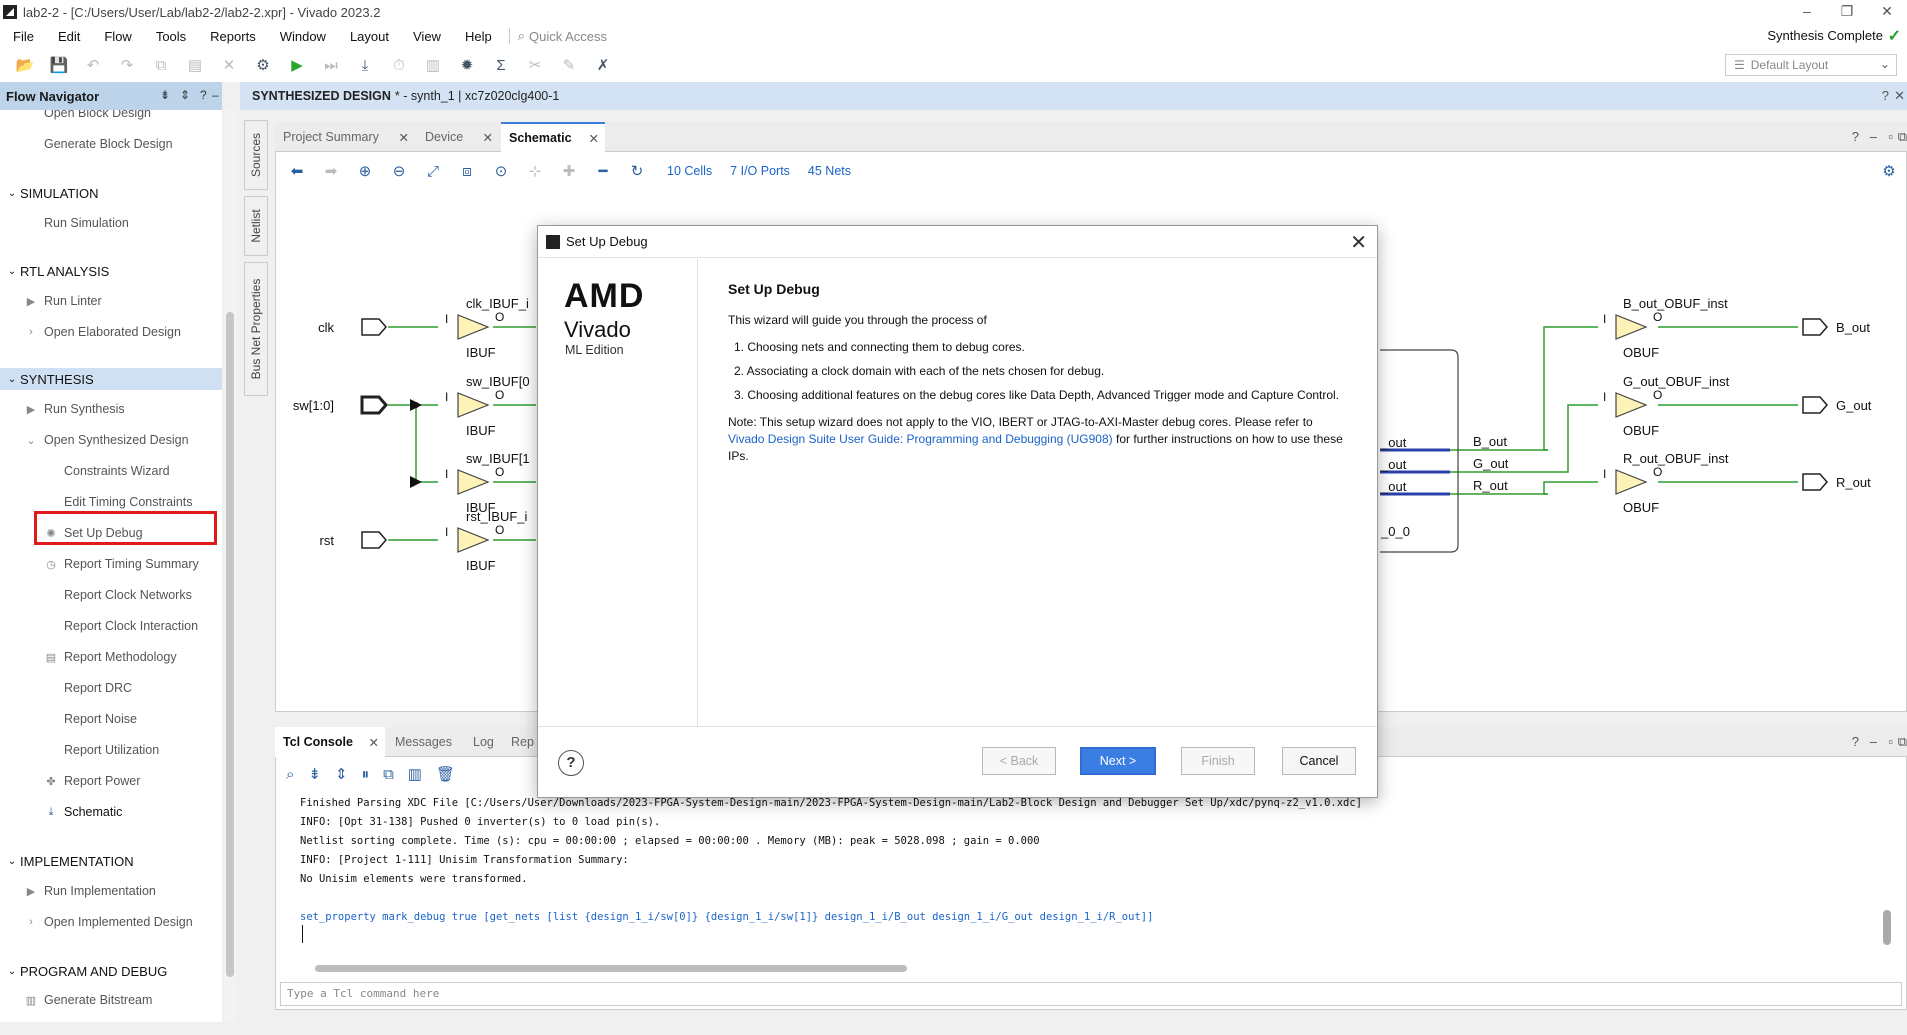 The image size is (1907, 1035). What do you see at coordinates (553, 137) in the screenshot?
I see `tab-schematic: Schematic ✕` at bounding box center [553, 137].